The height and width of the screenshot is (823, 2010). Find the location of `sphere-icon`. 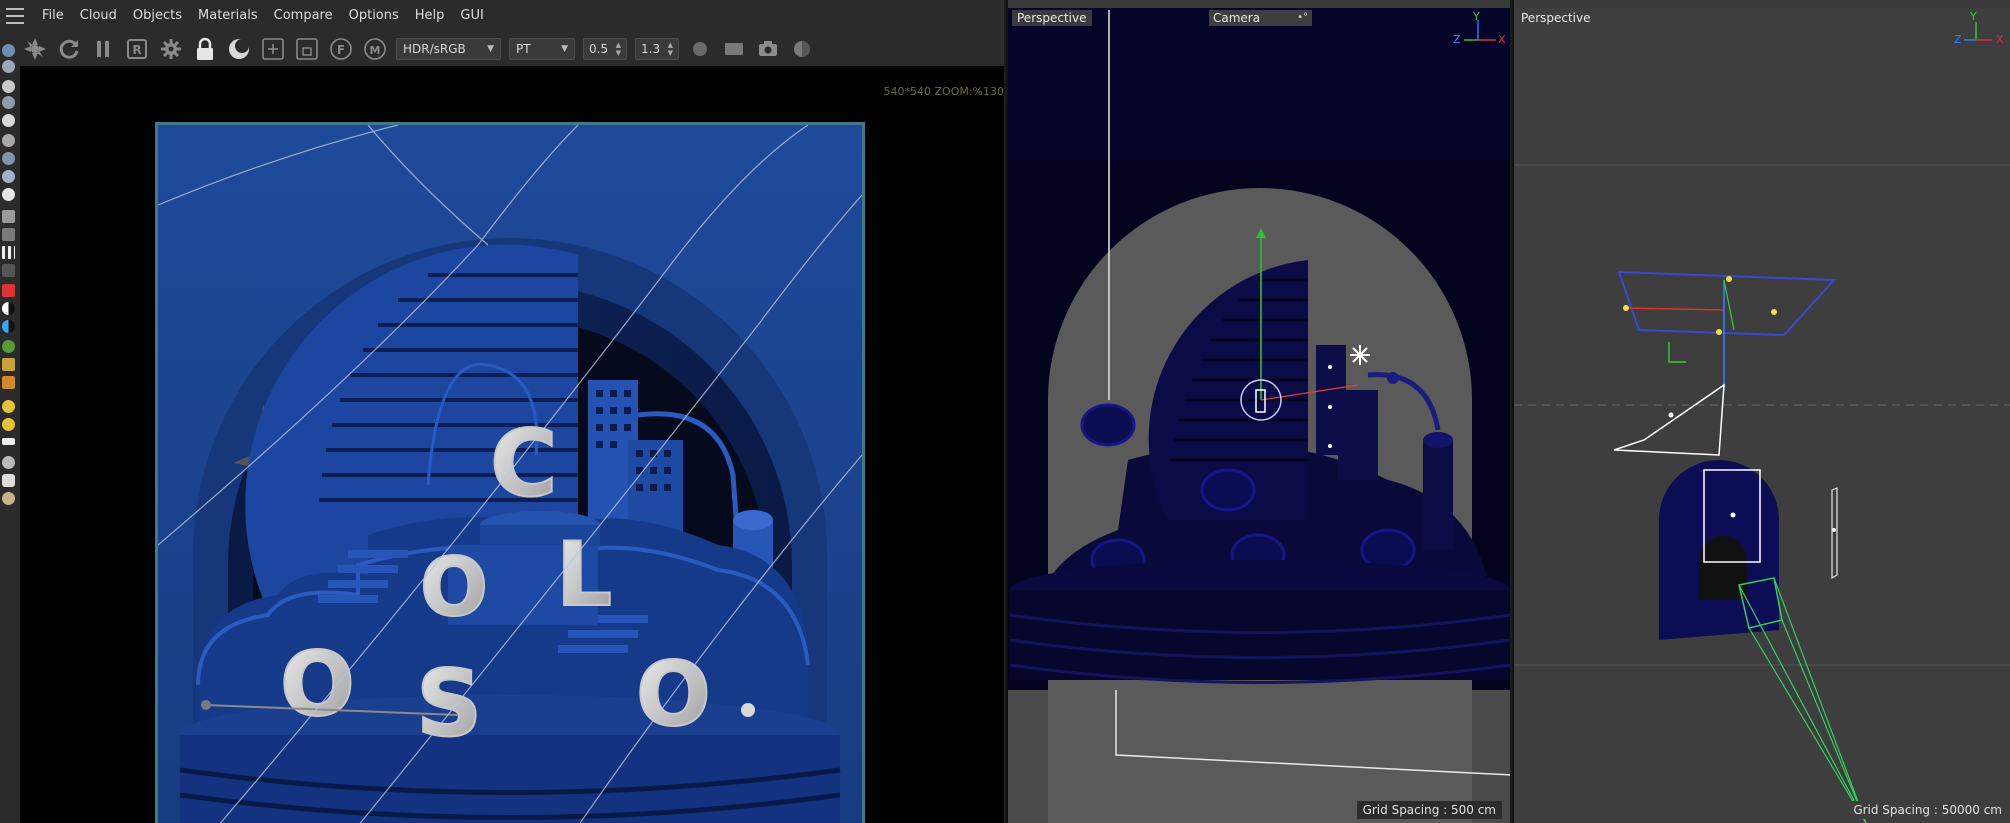

sphere-icon is located at coordinates (239, 49).